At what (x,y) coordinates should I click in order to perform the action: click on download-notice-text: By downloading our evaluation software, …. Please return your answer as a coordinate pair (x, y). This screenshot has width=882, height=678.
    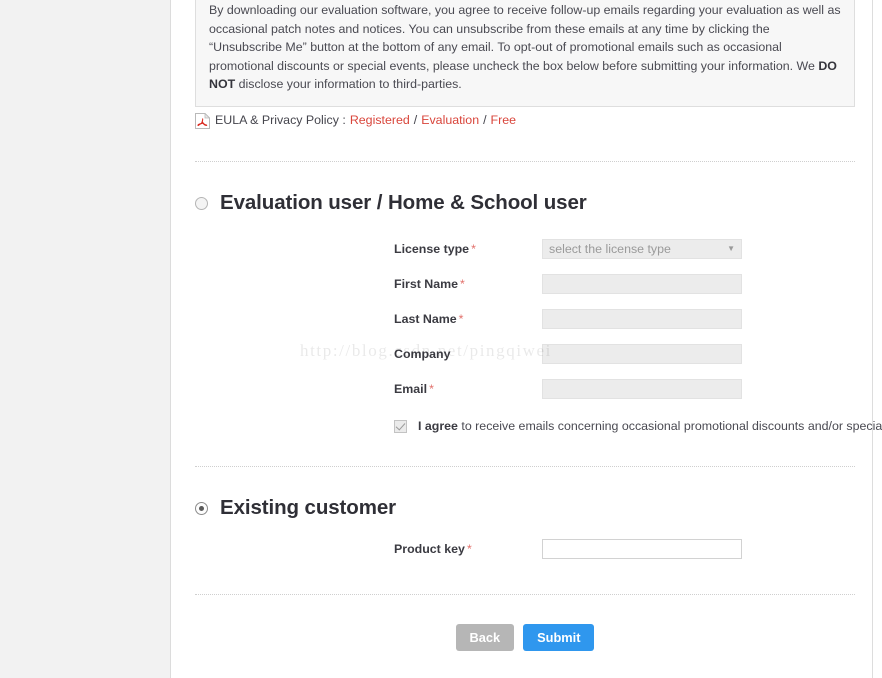
    Looking at the image, I should click on (525, 47).